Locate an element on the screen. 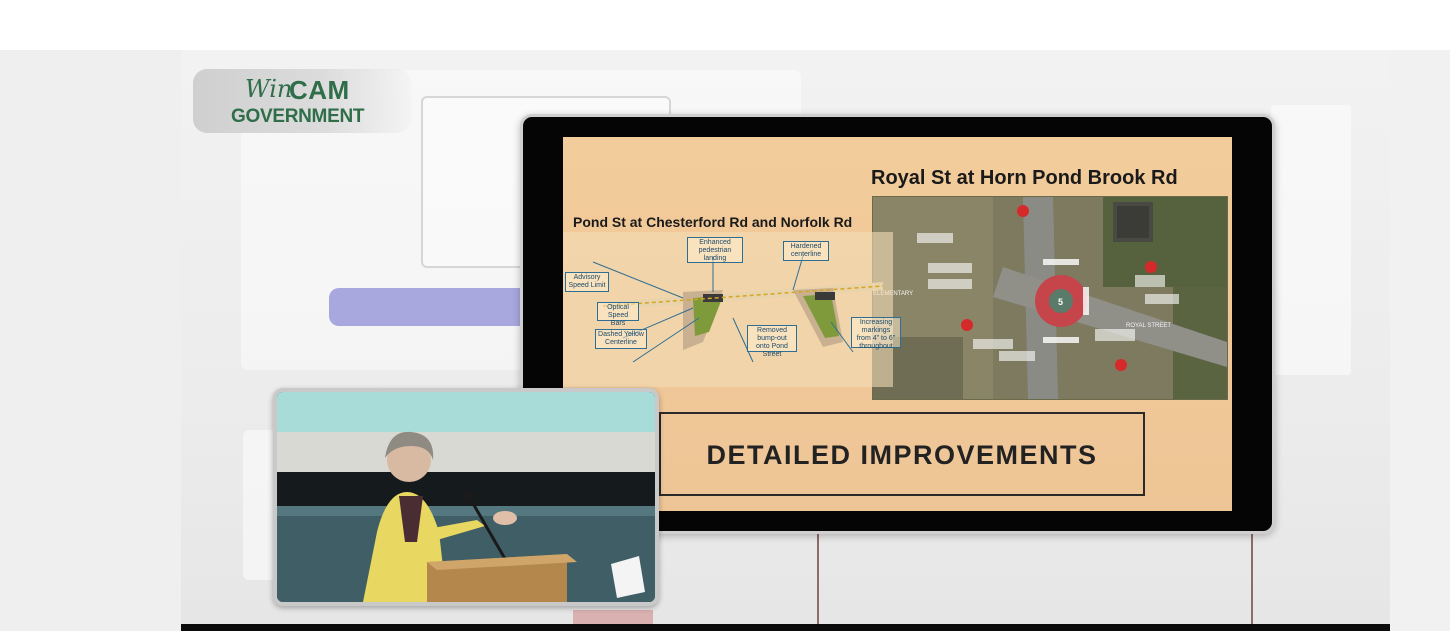  speaker-at-podium-image is located at coordinates (466, 497).